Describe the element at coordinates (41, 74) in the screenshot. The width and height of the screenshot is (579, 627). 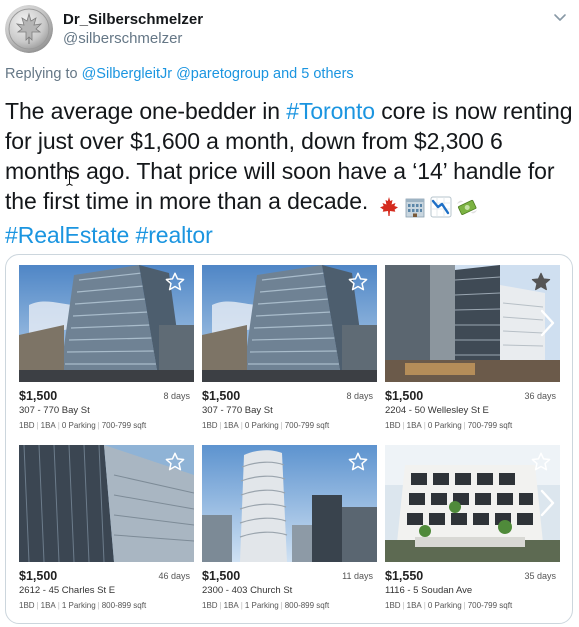
I see `replying-to-label: Replying to` at that location.